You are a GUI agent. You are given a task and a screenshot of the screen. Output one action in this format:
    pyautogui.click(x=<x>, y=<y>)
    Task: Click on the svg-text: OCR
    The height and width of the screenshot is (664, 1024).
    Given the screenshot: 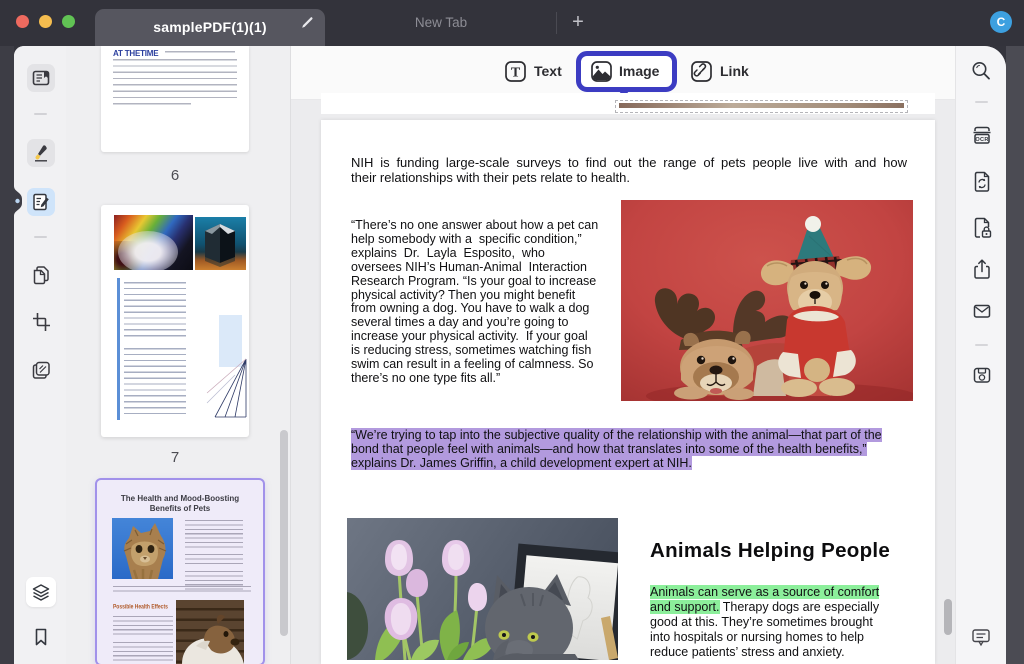 What is the action you would take?
    pyautogui.click(x=981, y=140)
    